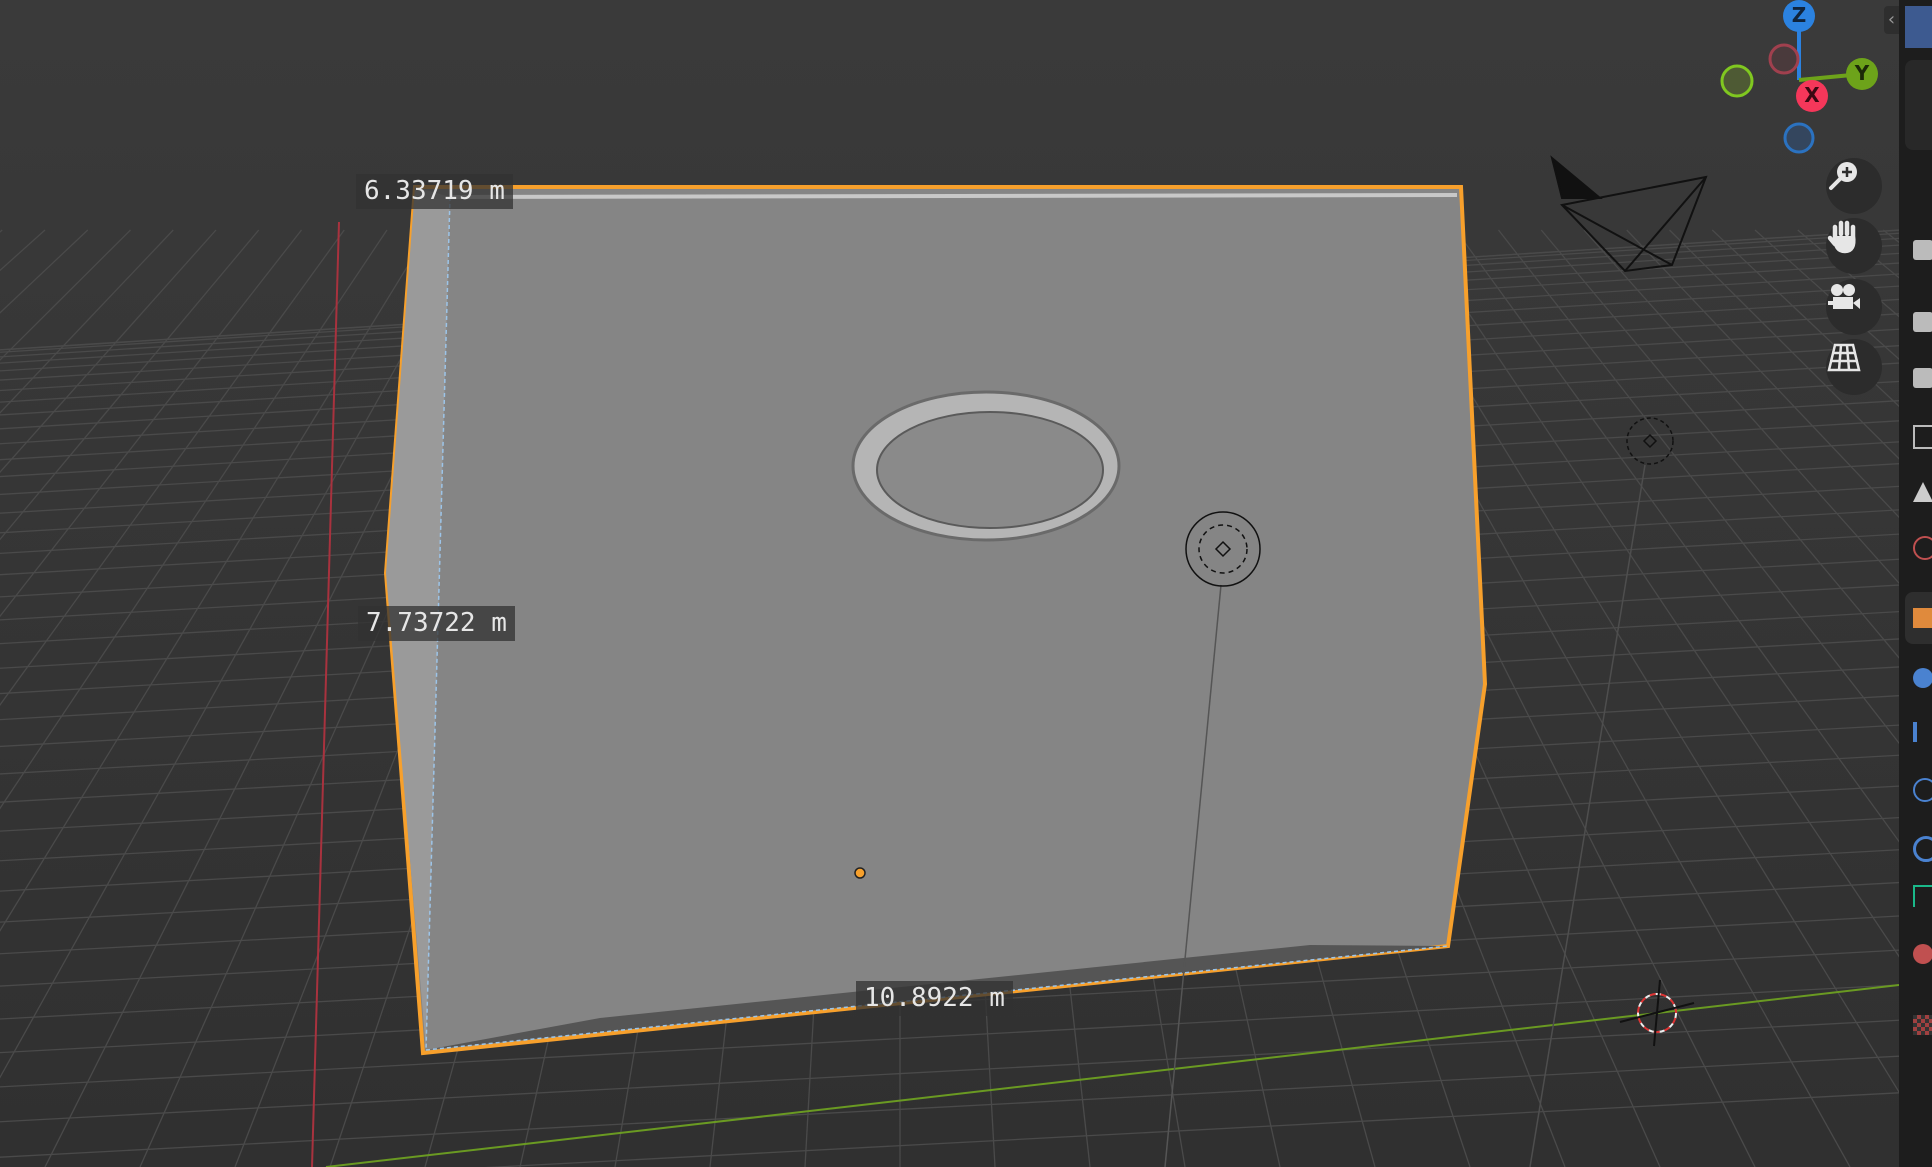  I want to click on physics-icon, so click(1922, 790).